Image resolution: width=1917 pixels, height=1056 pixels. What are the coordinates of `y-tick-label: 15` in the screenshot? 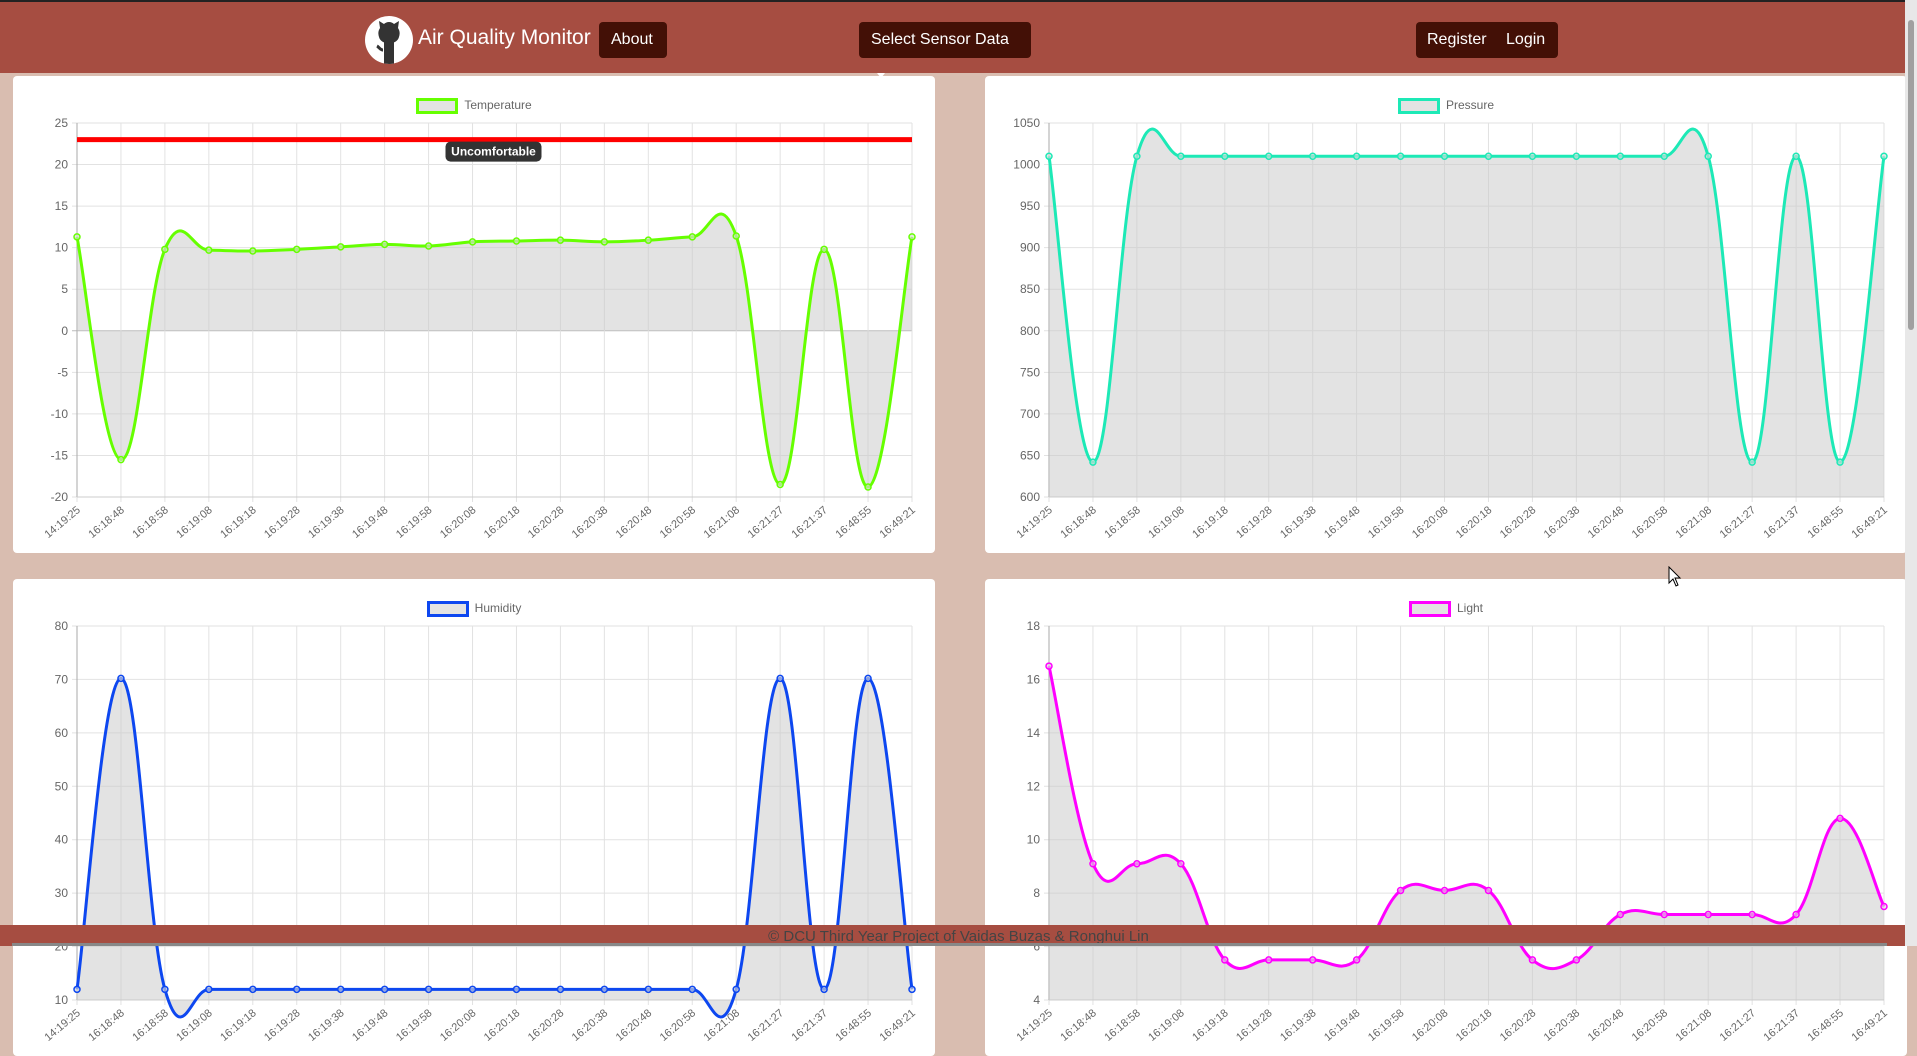 It's located at (62, 206).